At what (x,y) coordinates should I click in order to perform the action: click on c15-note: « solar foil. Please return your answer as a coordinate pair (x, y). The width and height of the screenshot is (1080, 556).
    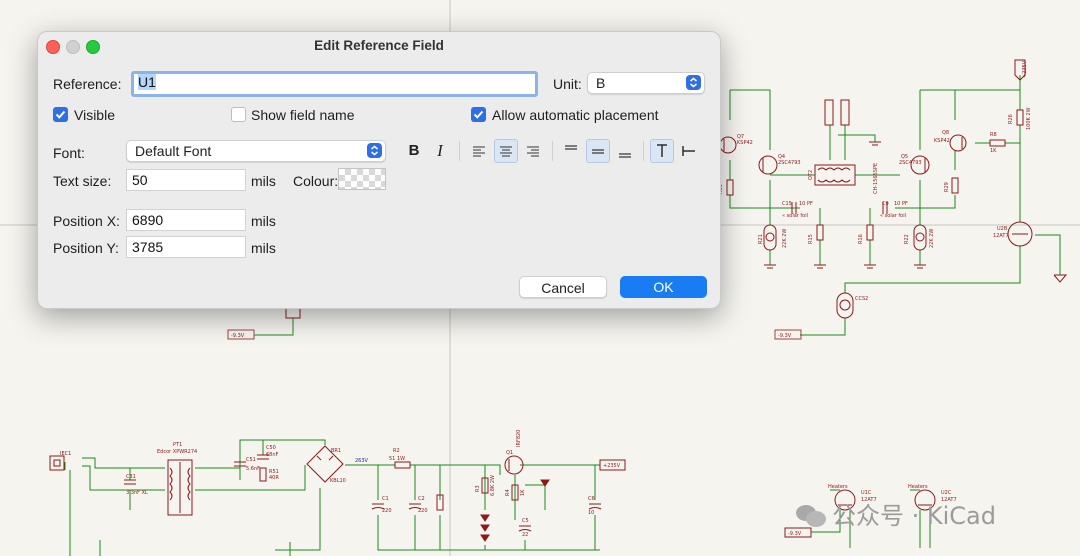
    Looking at the image, I should click on (795, 216).